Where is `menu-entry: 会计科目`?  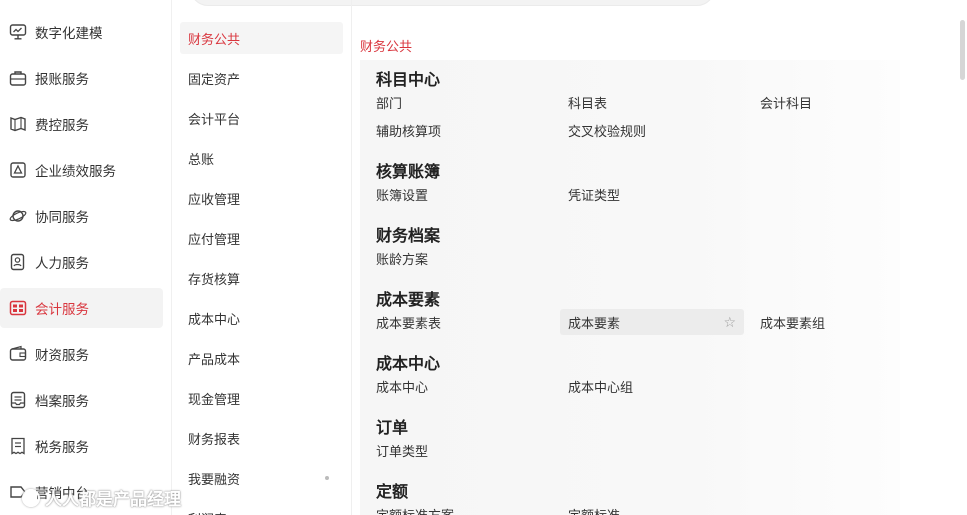
menu-entry: 会计科目 is located at coordinates (825, 102).